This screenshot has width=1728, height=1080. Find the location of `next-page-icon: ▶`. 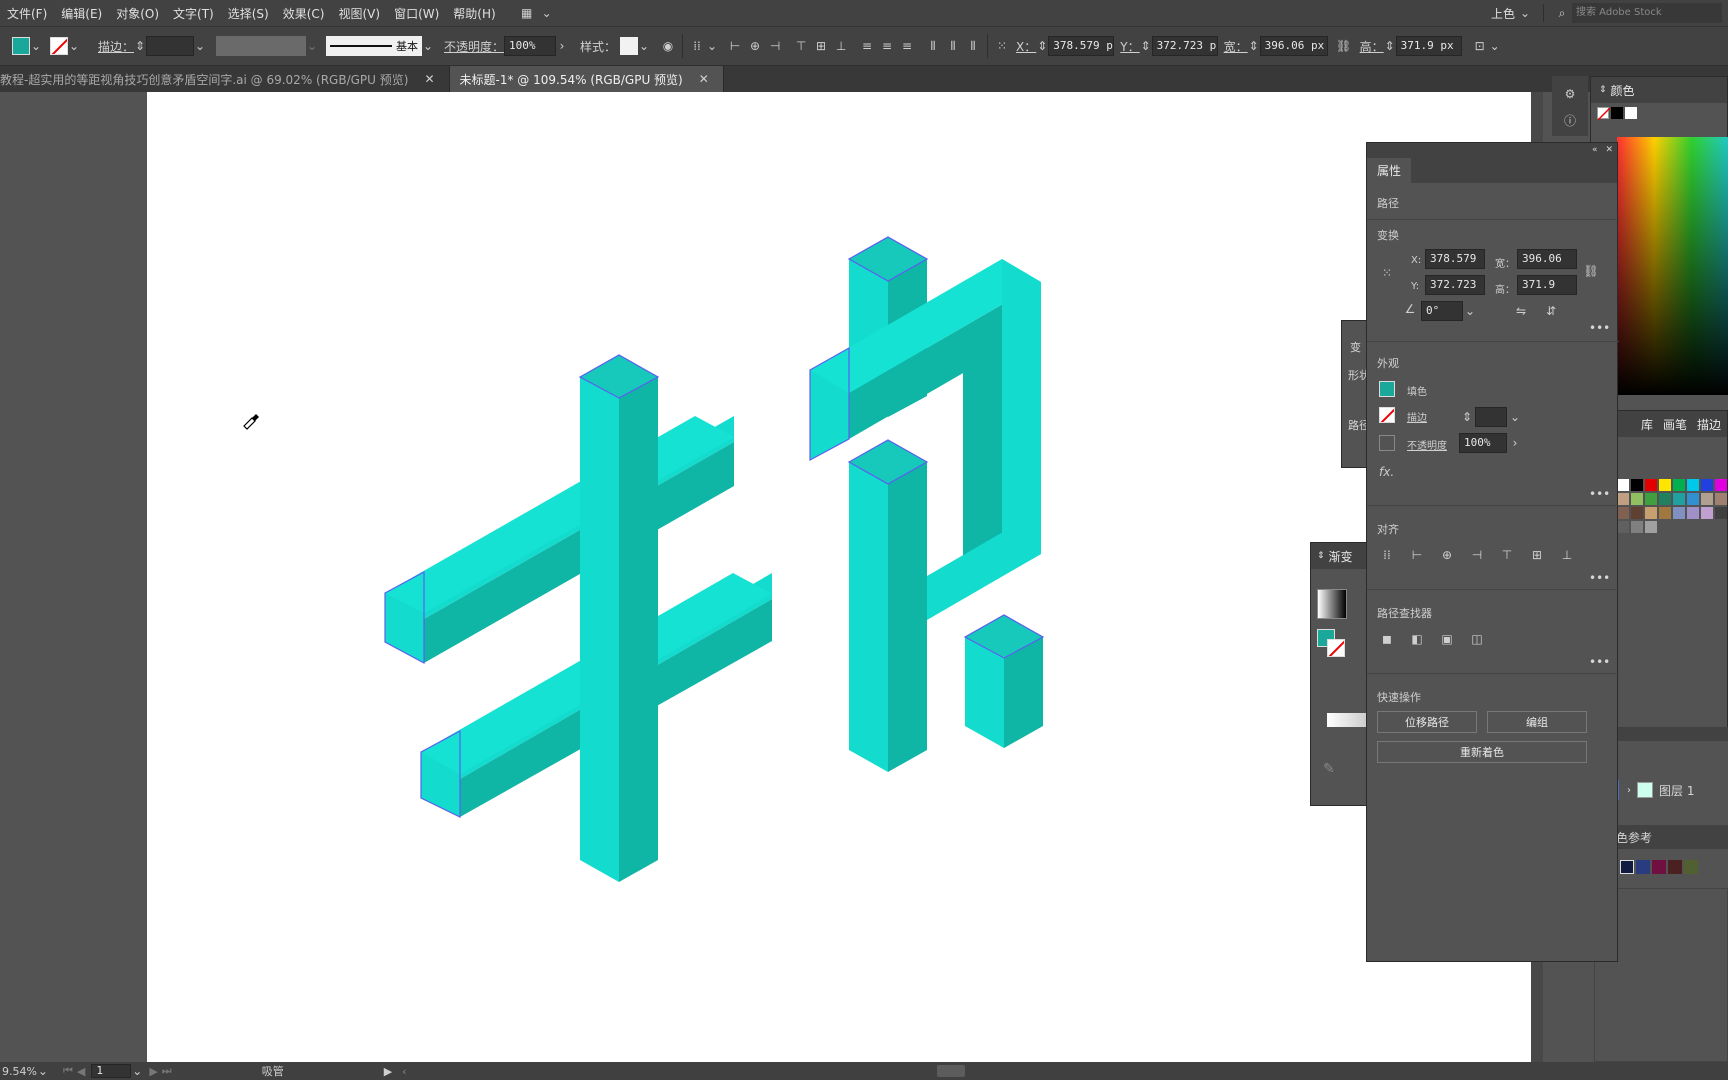

next-page-icon: ▶ is located at coordinates (153, 1071).